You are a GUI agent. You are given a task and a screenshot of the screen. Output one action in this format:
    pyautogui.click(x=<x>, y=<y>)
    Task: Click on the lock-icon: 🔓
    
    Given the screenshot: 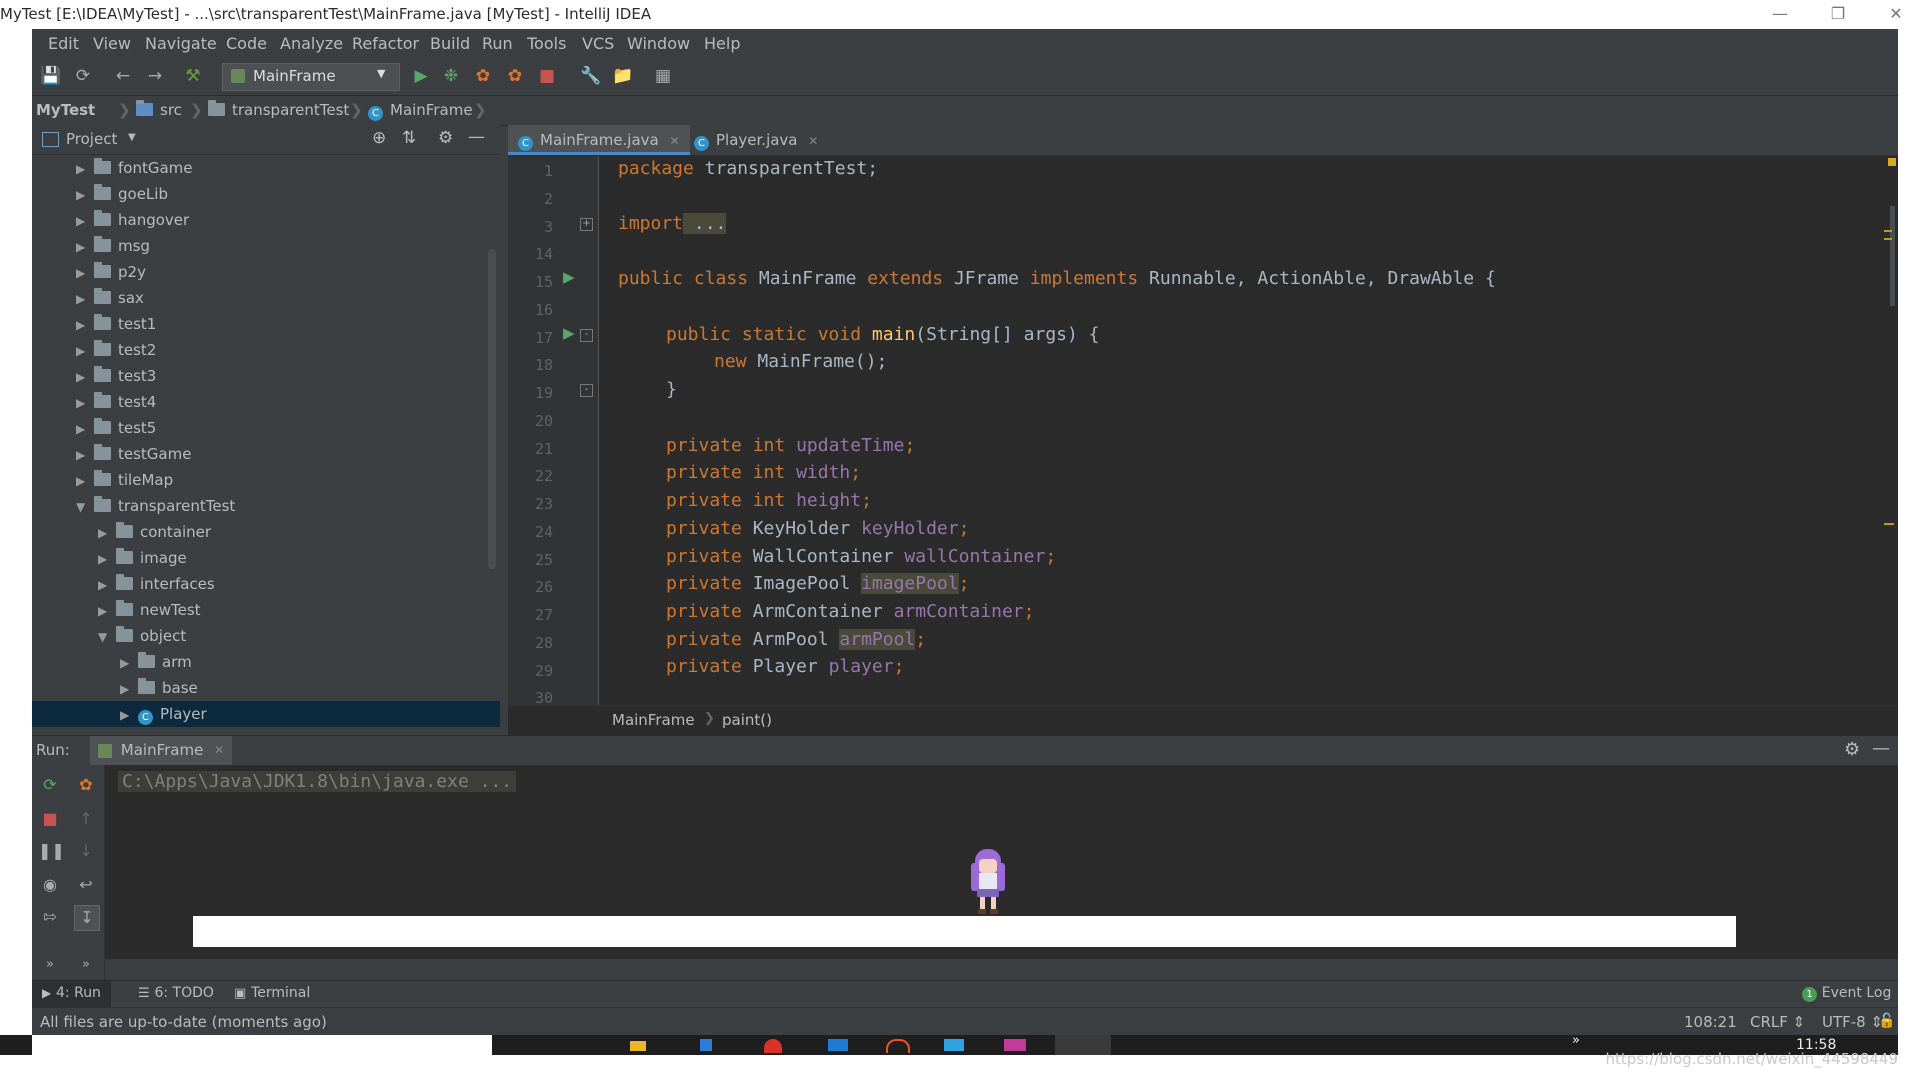 What is the action you would take?
    pyautogui.click(x=1886, y=1021)
    